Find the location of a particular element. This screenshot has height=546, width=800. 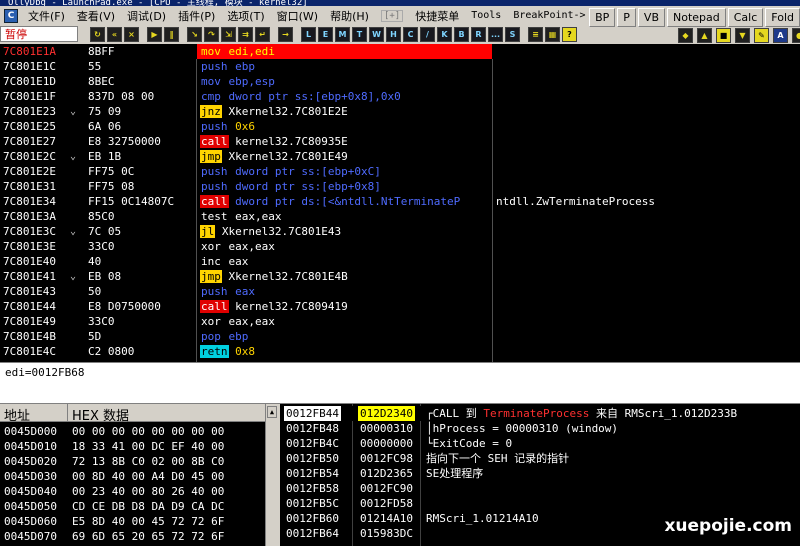

disasm-row: 7C801E25 6A 06 push 0x6 is located at coordinates (400, 126).